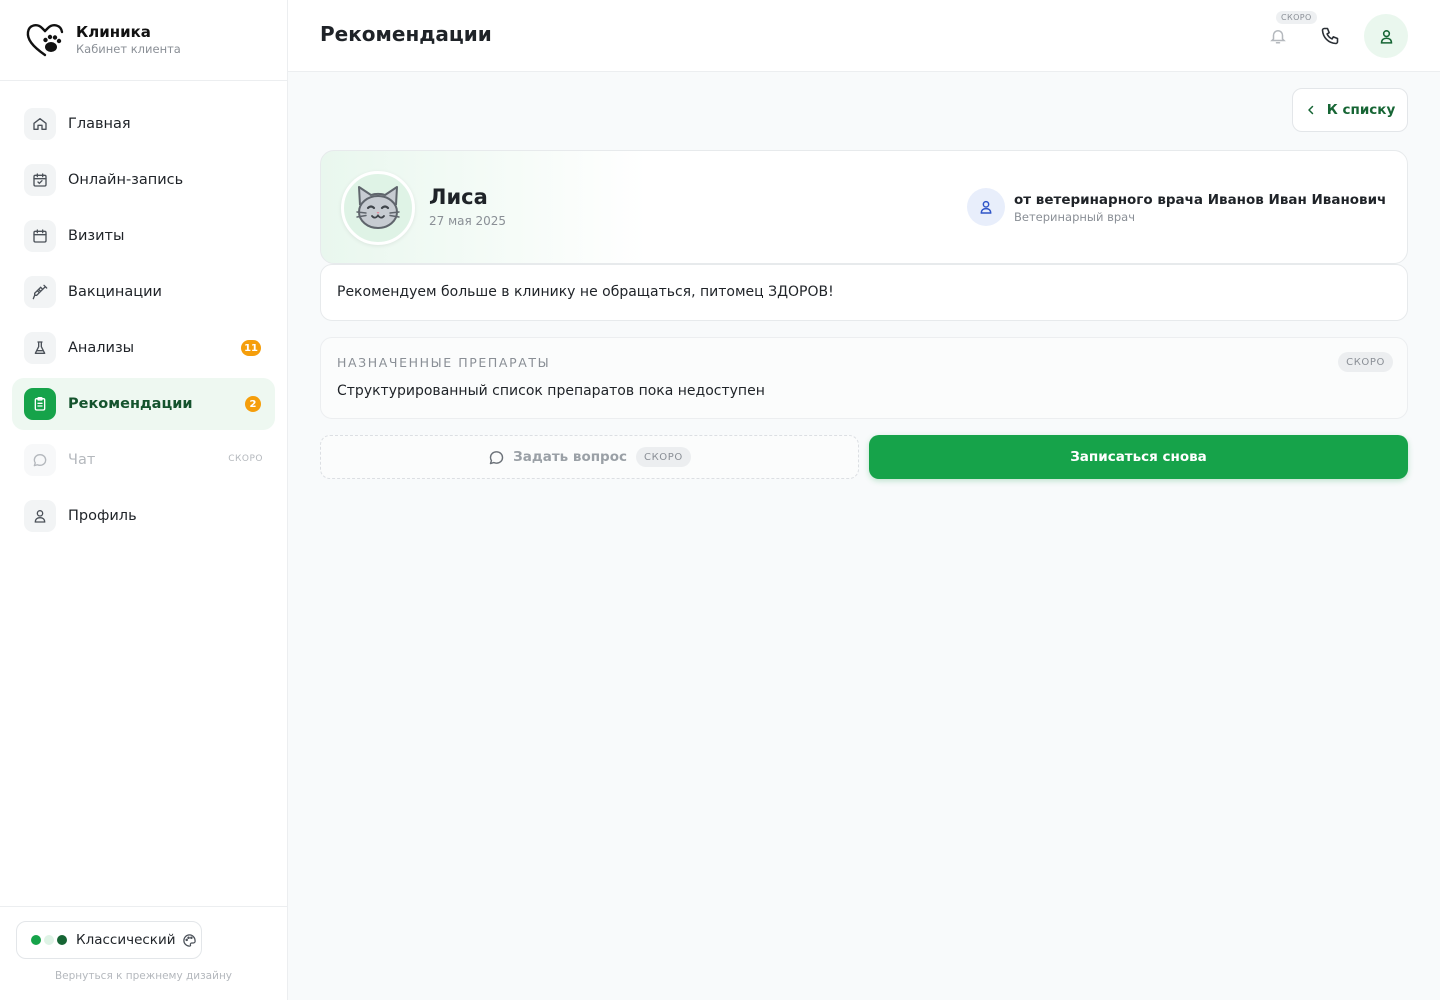 The height and width of the screenshot is (1000, 1440). I want to click on ask-question-label: Задать вопрос, so click(570, 457).